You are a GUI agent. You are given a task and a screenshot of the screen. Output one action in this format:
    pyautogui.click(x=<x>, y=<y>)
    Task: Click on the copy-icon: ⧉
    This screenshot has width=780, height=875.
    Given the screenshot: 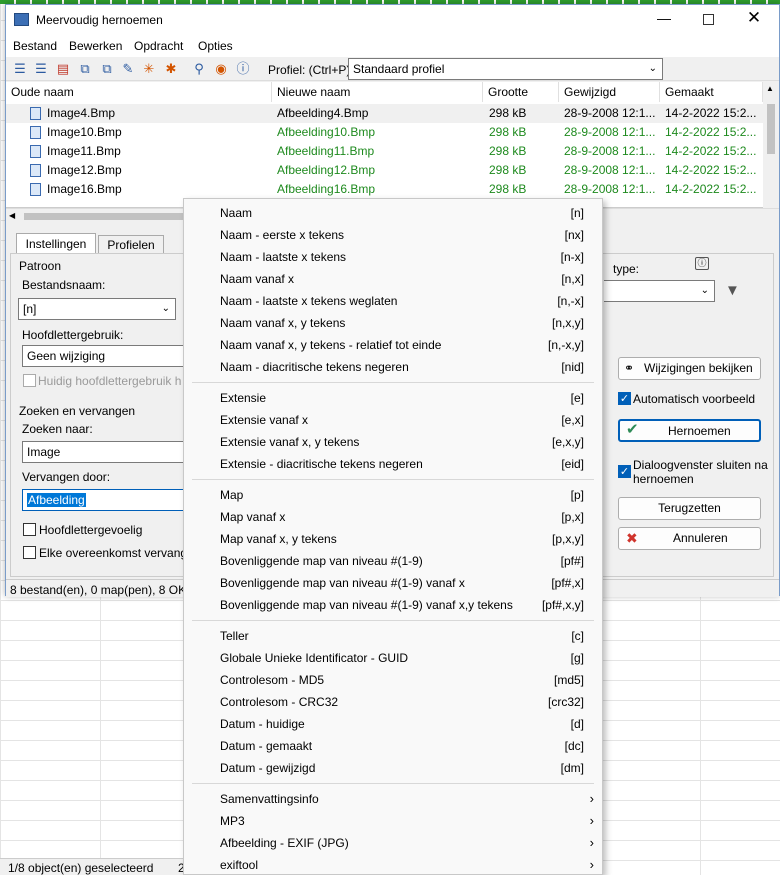 What is the action you would take?
    pyautogui.click(x=85, y=69)
    